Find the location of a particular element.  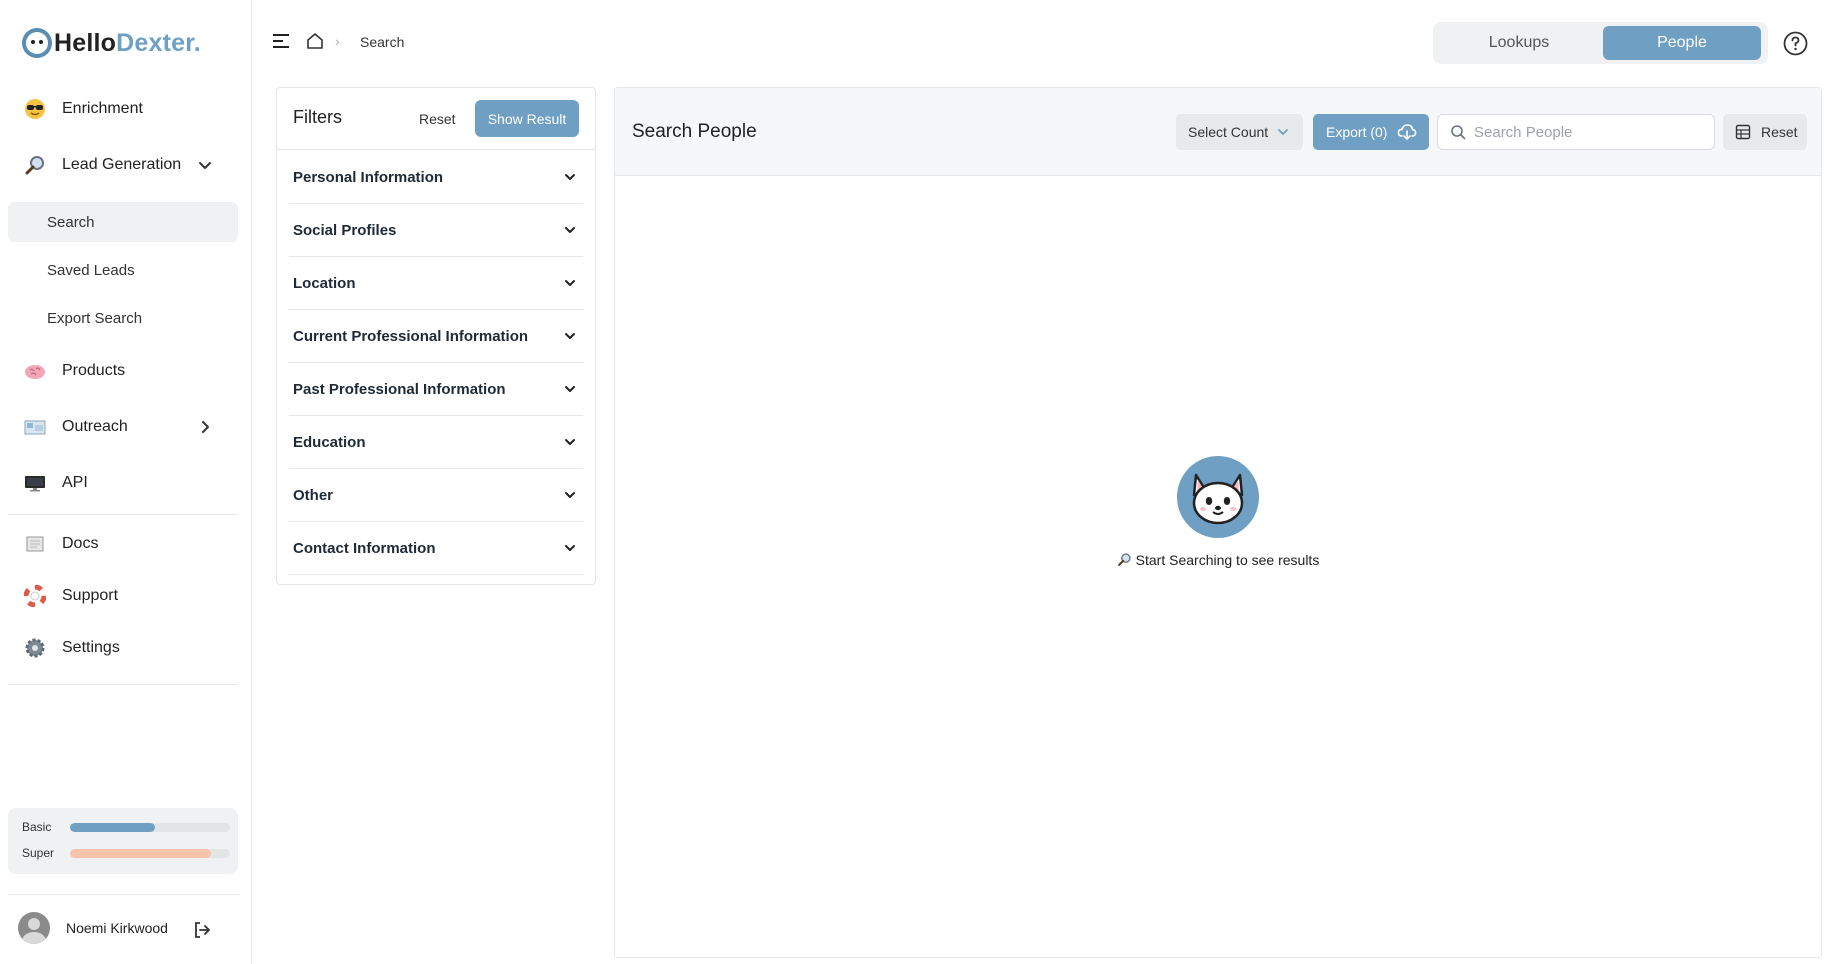

filter-section-label: Other is located at coordinates (313, 495).